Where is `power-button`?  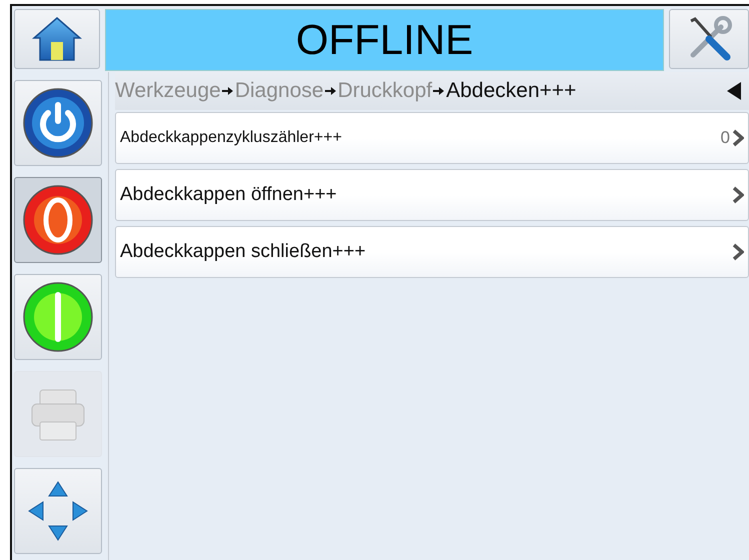
power-button is located at coordinates (58, 123).